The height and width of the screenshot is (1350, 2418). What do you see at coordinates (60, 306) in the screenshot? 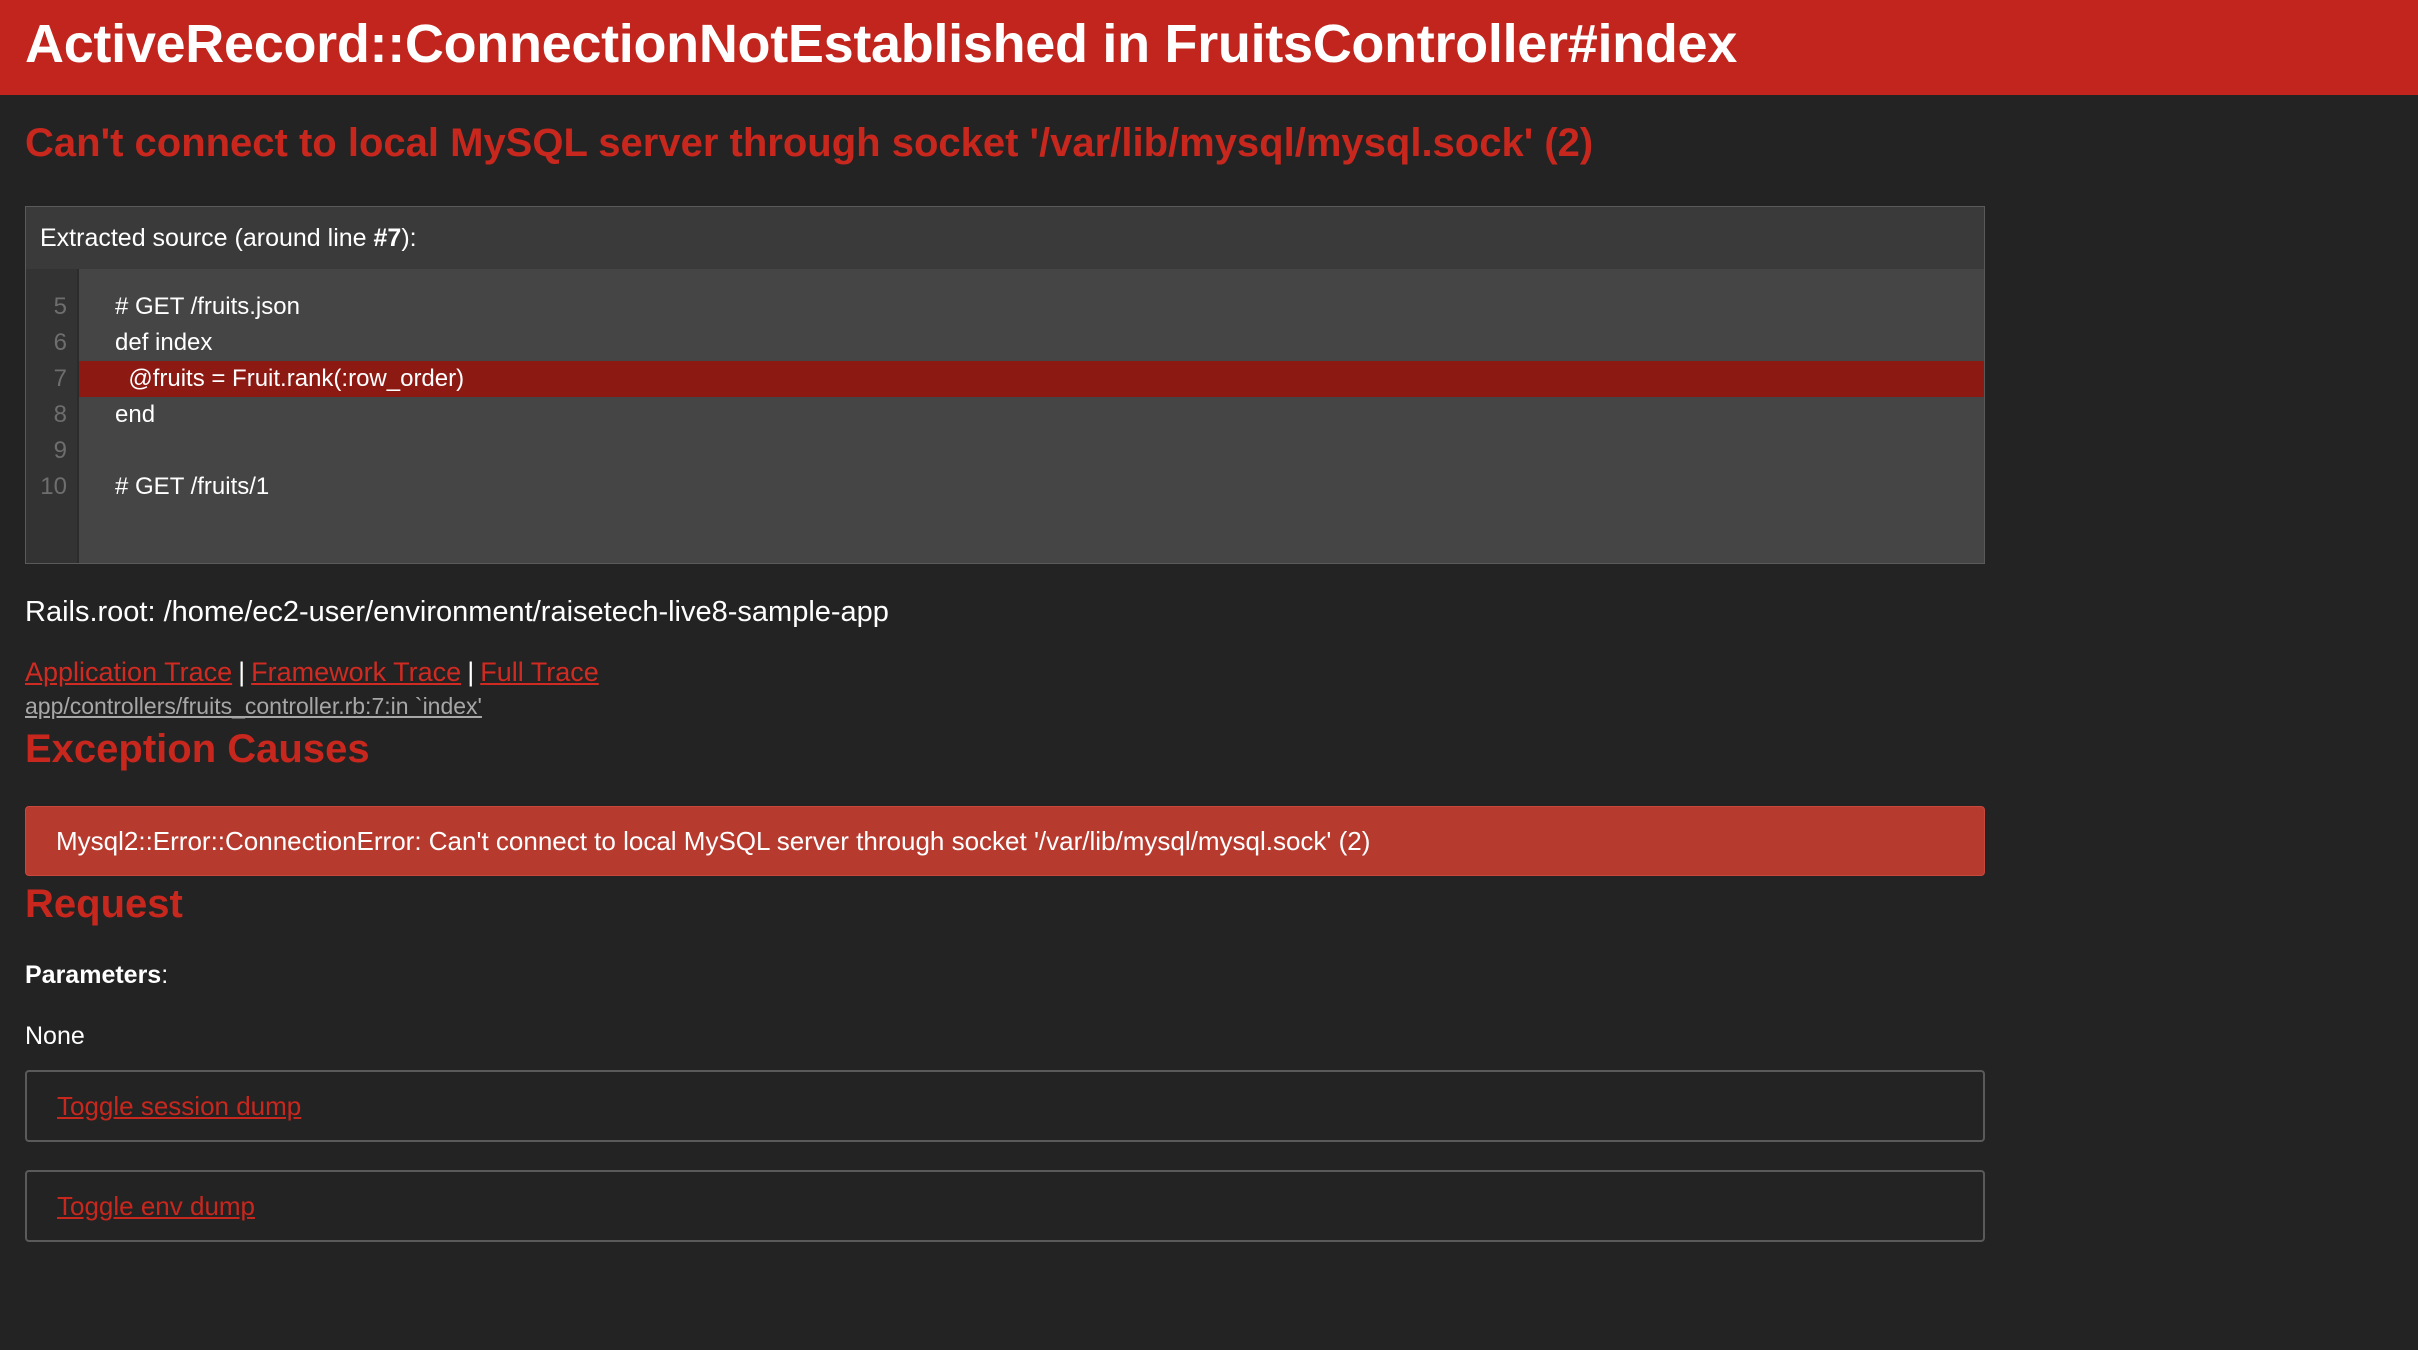
I see `line-number: 5` at bounding box center [60, 306].